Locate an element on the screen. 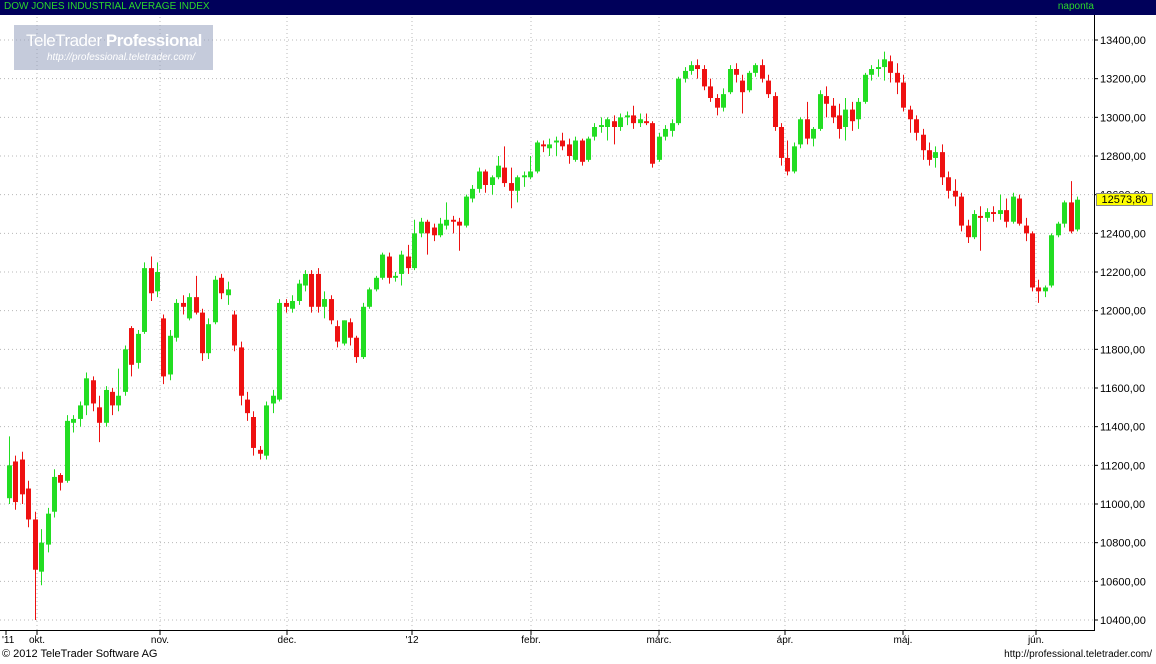  x-axis-labels: '11 okt. nov. dec. '12 febr. márc. ápr. máj. jún. is located at coordinates (523, 638).